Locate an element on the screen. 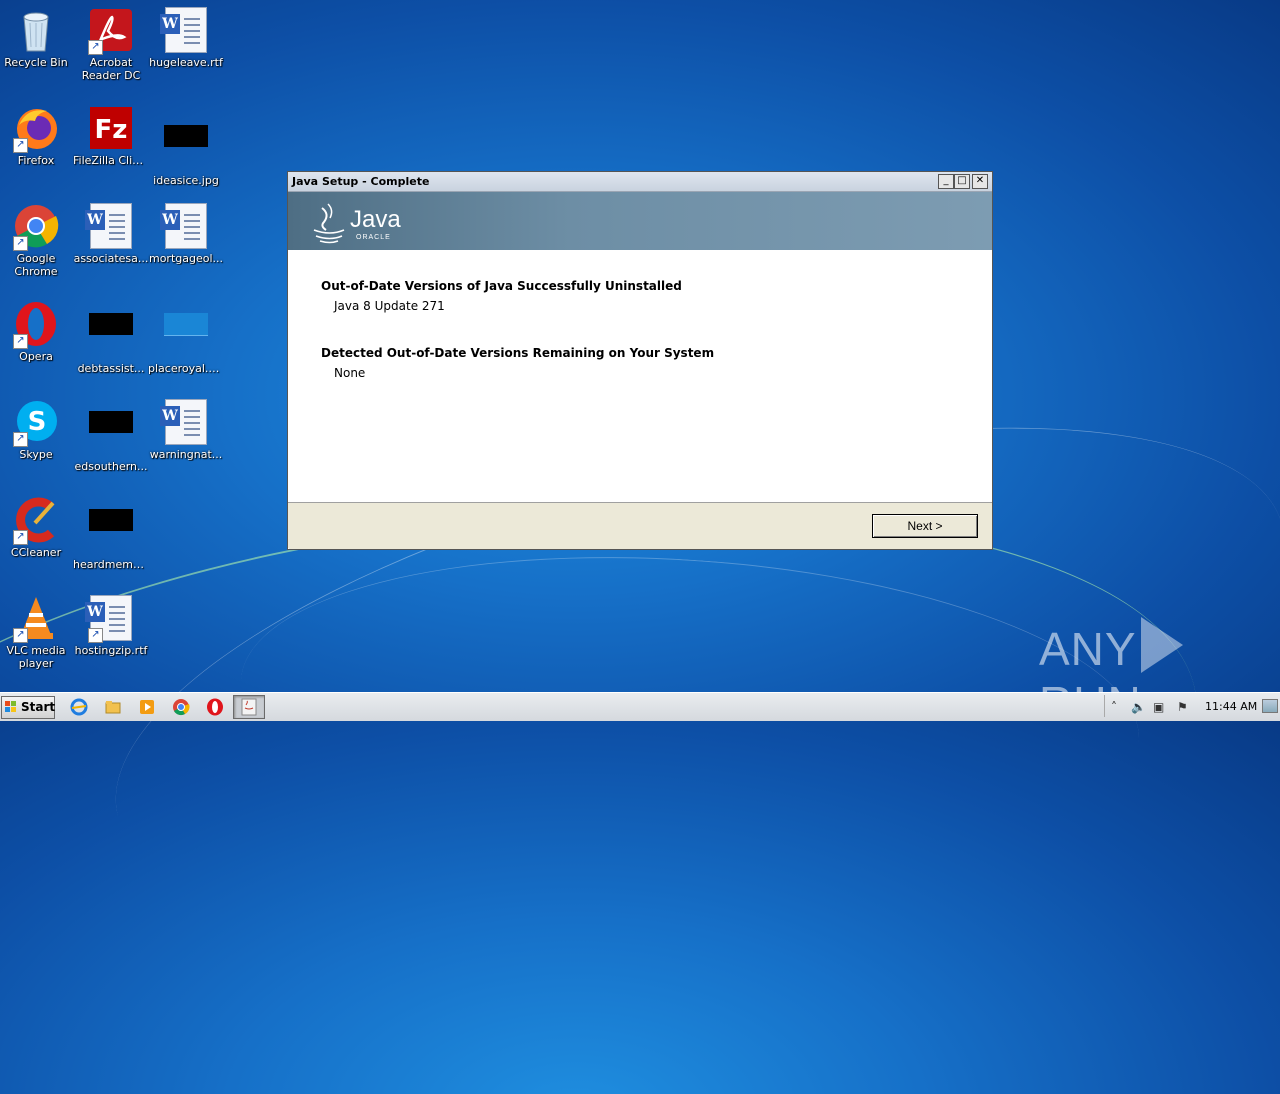  system-tray: ˄ 🔈 ▣ ⚑ is located at coordinates (1153, 706).